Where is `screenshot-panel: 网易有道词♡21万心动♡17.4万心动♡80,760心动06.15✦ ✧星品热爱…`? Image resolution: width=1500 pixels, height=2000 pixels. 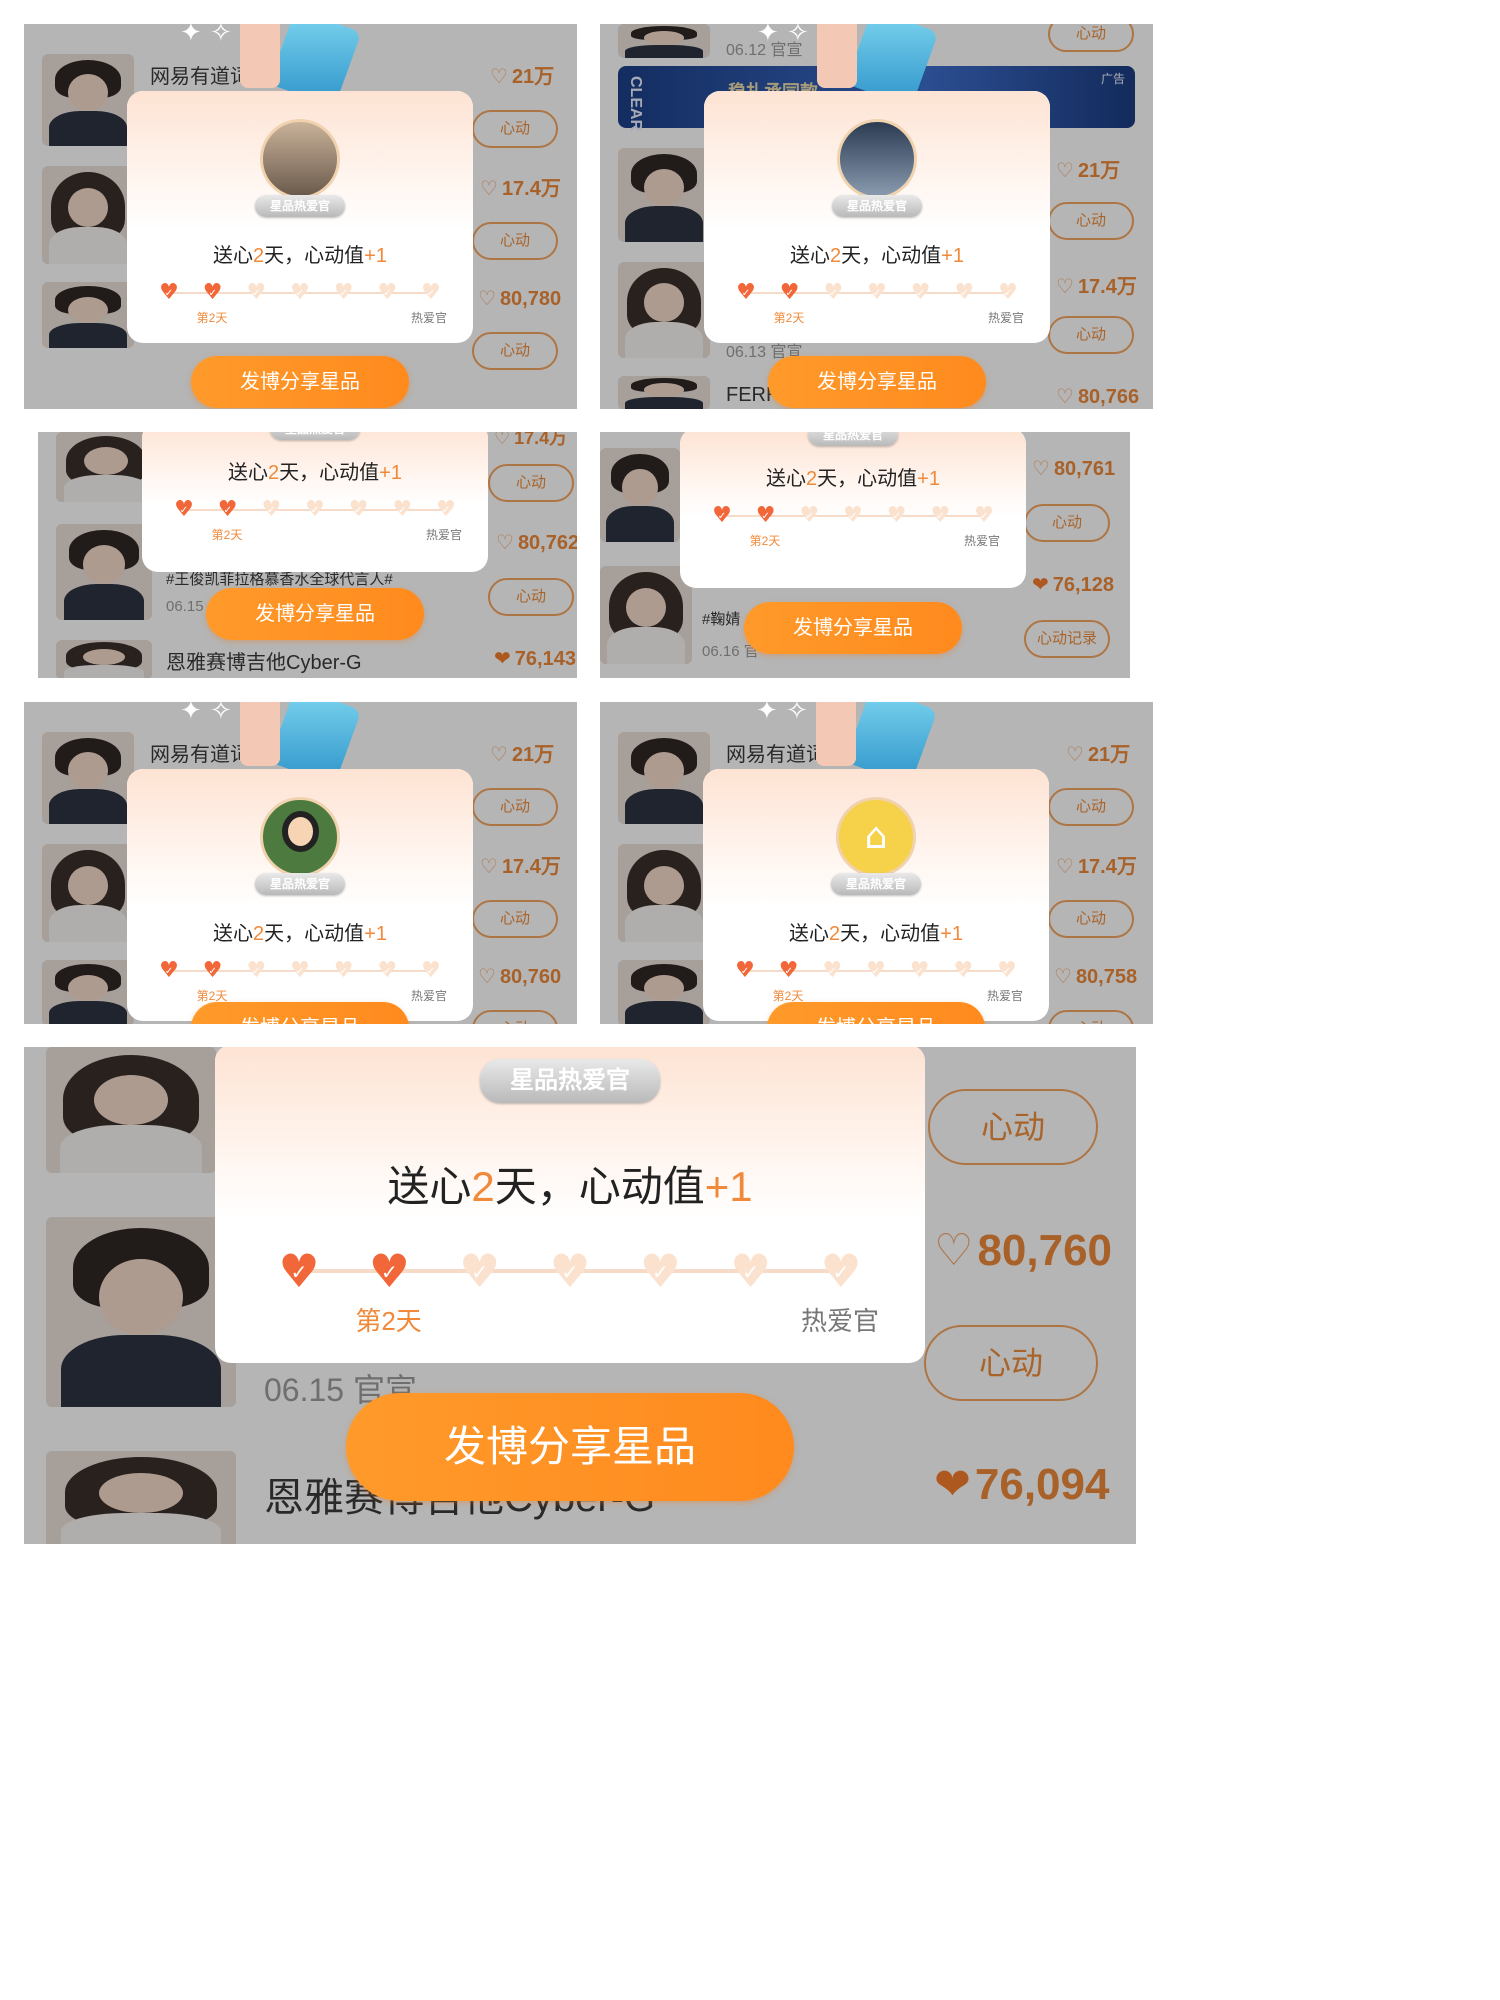
screenshot-panel: 网易有道词♡21万心动♡17.4万心动♡80,760心动06.15✦ ✧星品热爱… is located at coordinates (300, 863).